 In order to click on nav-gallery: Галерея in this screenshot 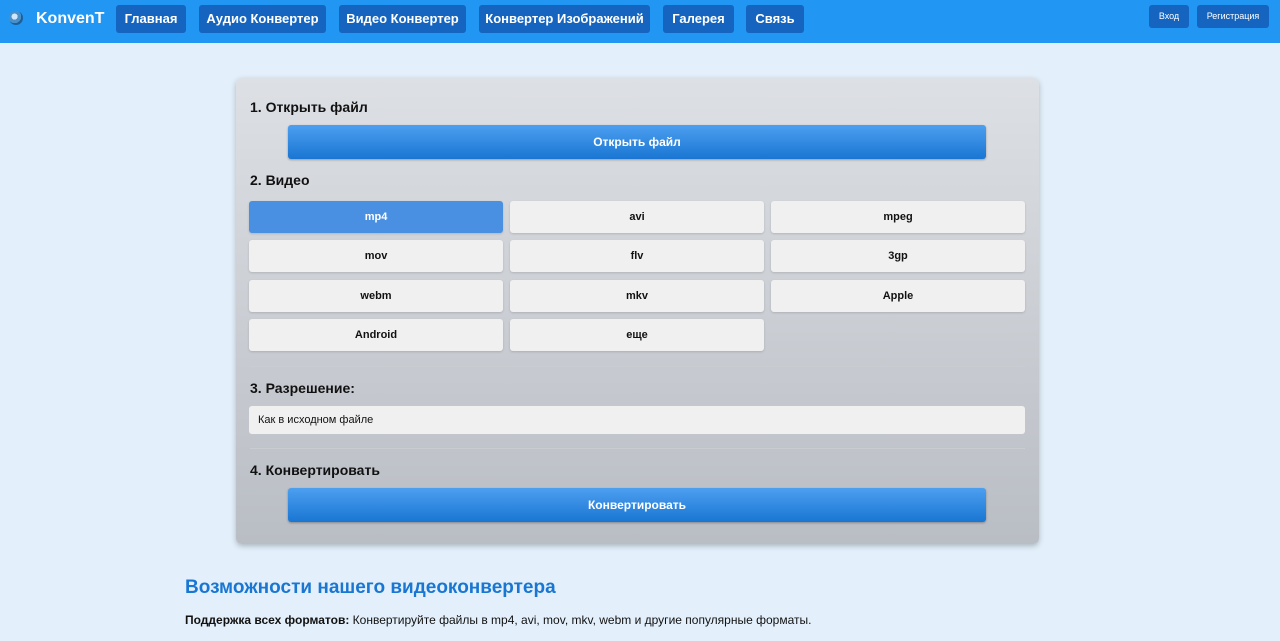, I will do `click(698, 19)`.